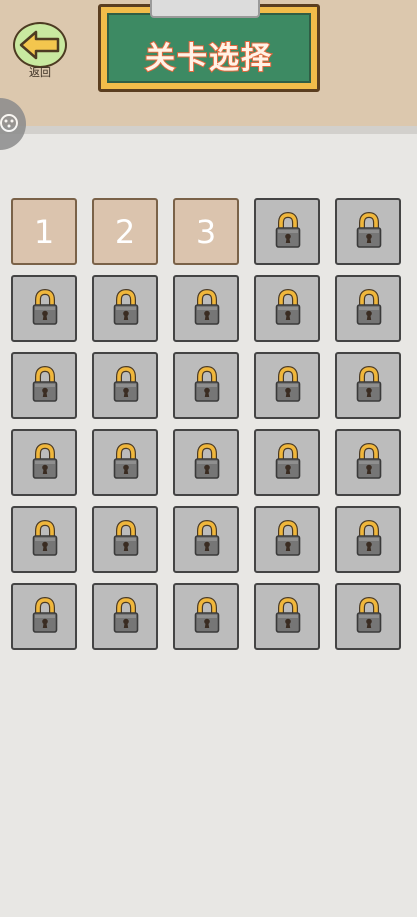 This screenshot has width=417, height=917. I want to click on level-number: 2, so click(125, 231).